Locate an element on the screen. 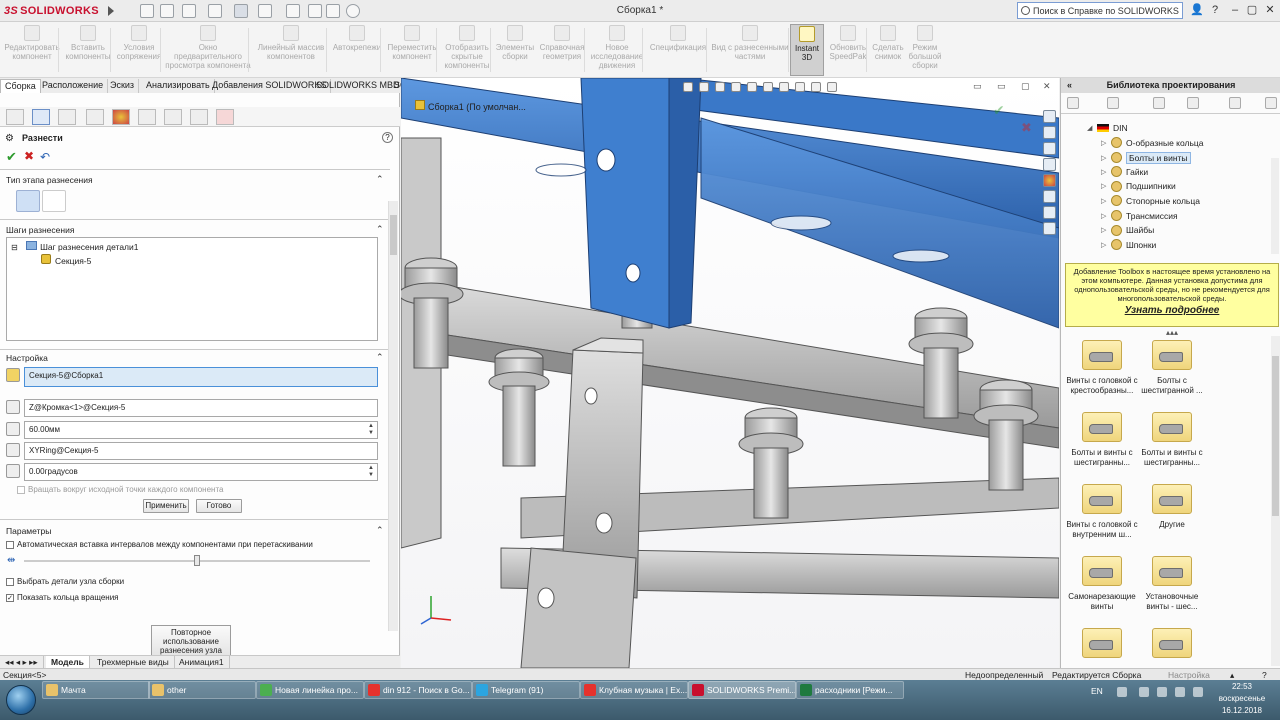 The width and height of the screenshot is (1280, 720). status-custom: Настройка is located at coordinates (1189, 675).